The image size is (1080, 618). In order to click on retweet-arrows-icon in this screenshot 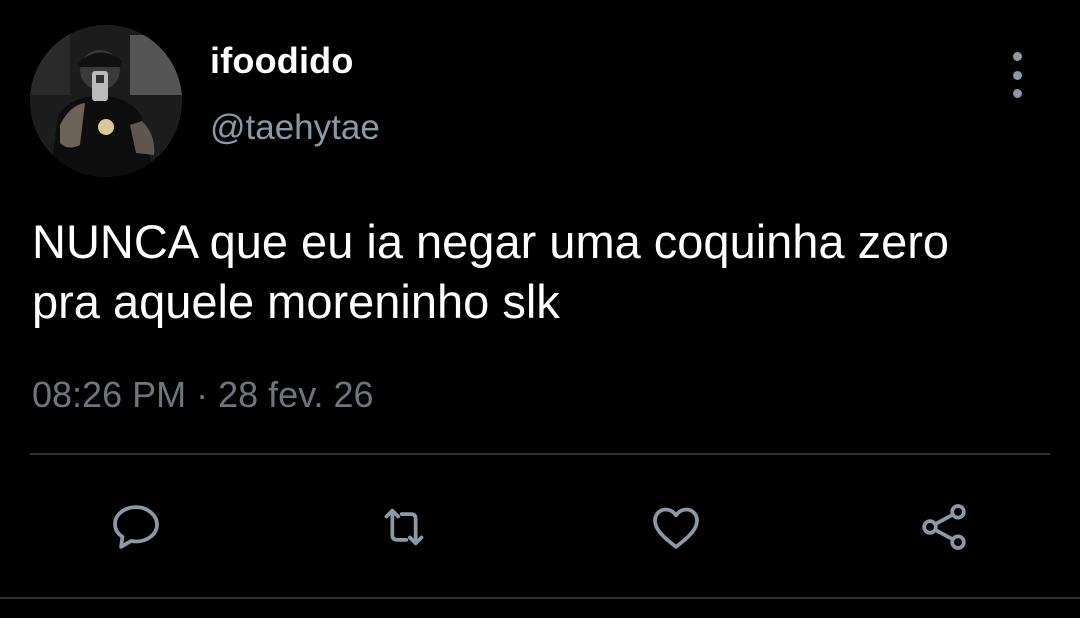, I will do `click(404, 527)`.